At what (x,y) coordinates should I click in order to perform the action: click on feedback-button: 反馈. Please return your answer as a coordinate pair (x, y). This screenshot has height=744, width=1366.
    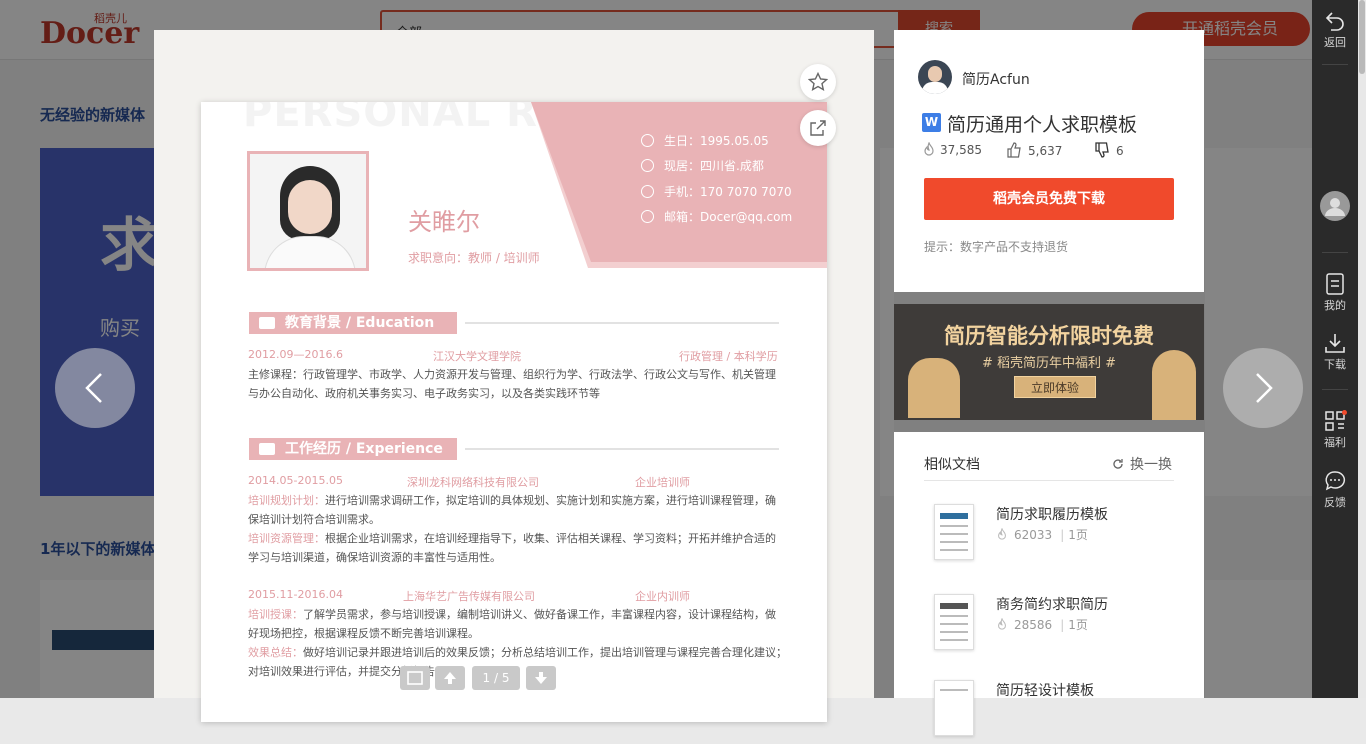
    Looking at the image, I should click on (1335, 490).